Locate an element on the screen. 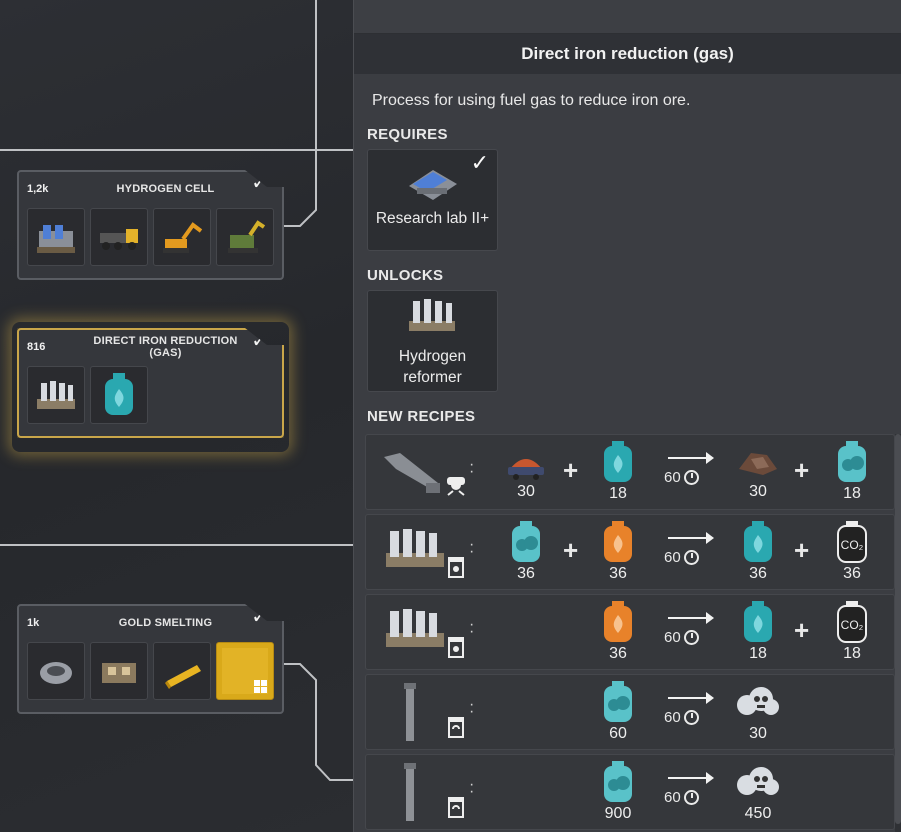  excavator-icon is located at coordinates (182, 237).